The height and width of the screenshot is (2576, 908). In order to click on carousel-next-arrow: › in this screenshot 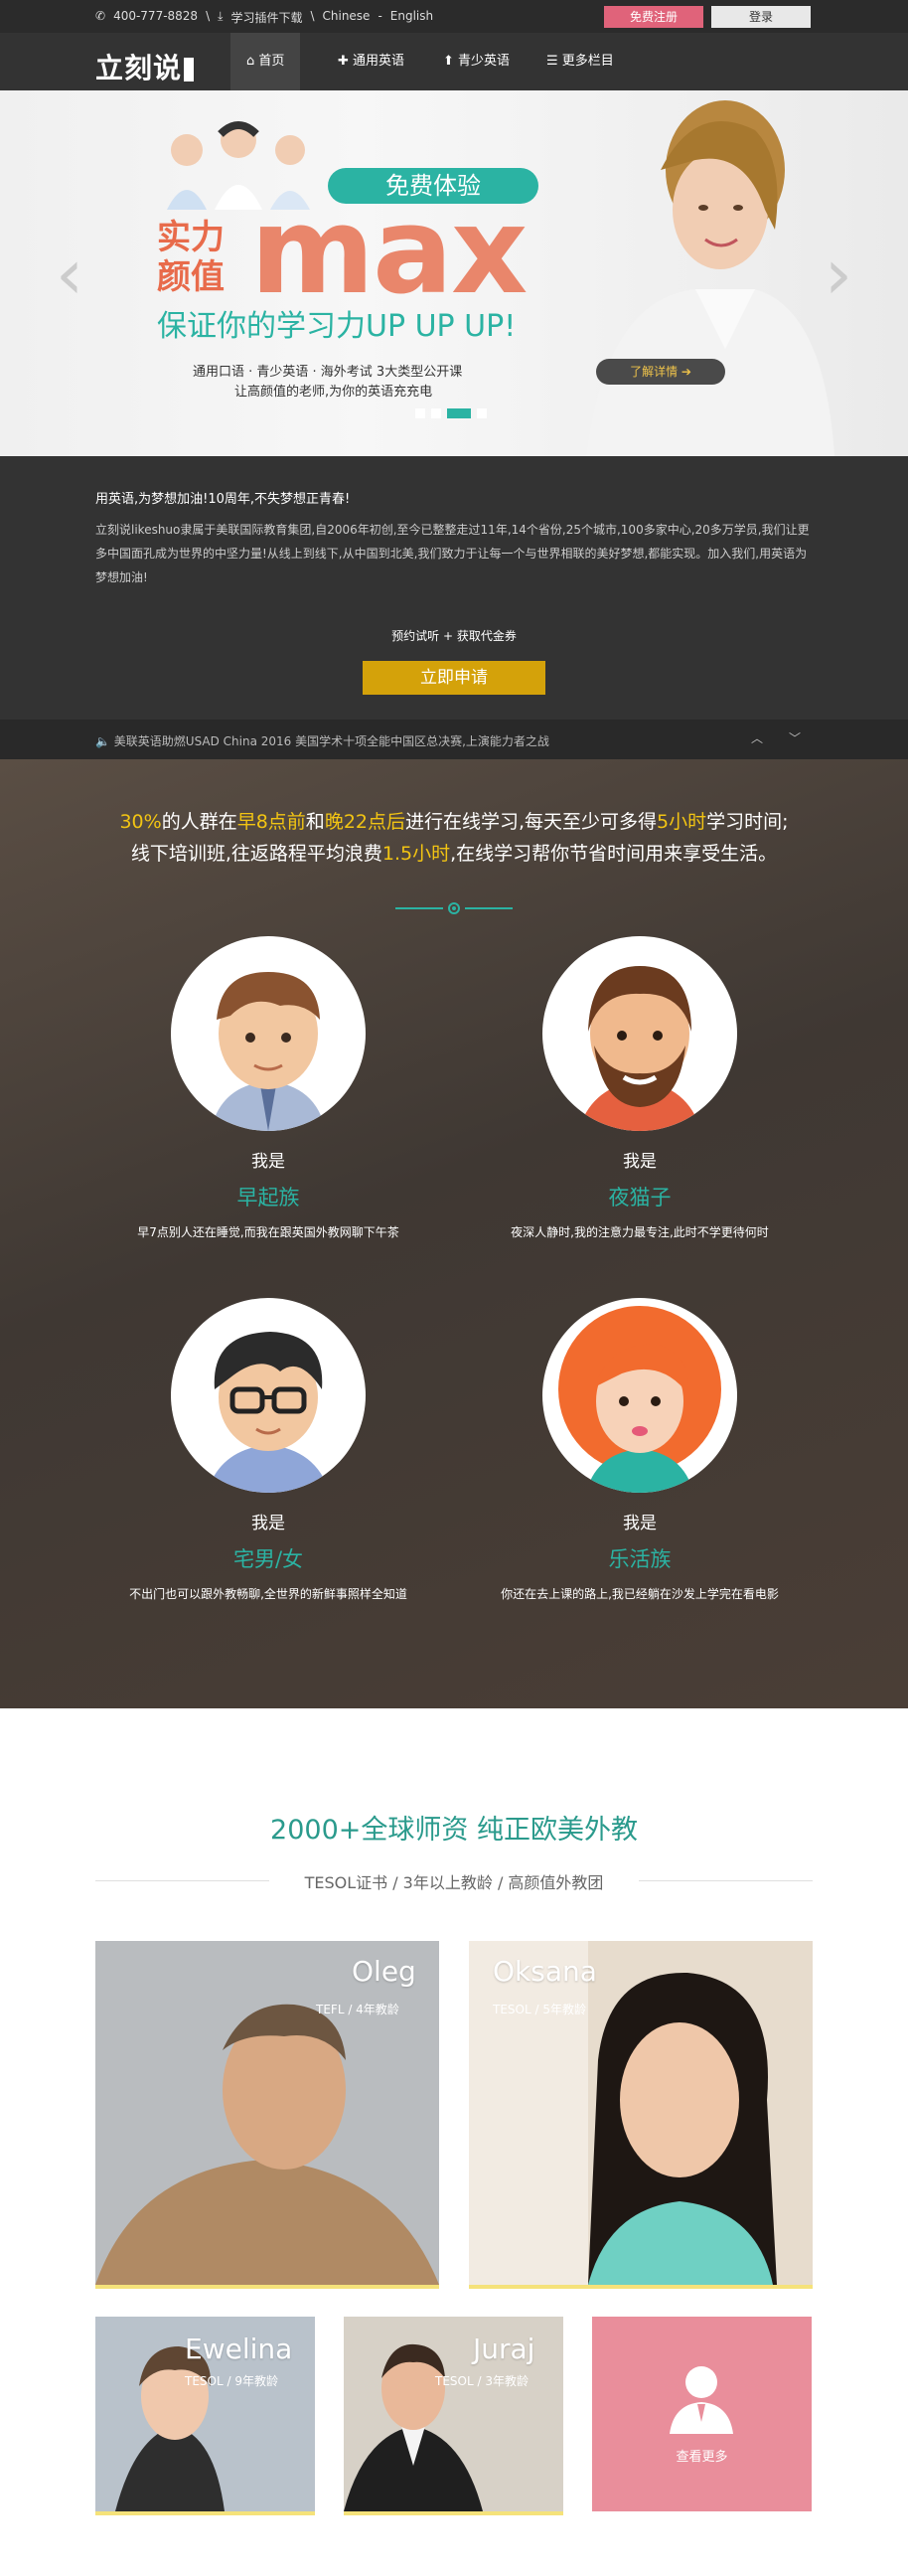, I will do `click(839, 274)`.